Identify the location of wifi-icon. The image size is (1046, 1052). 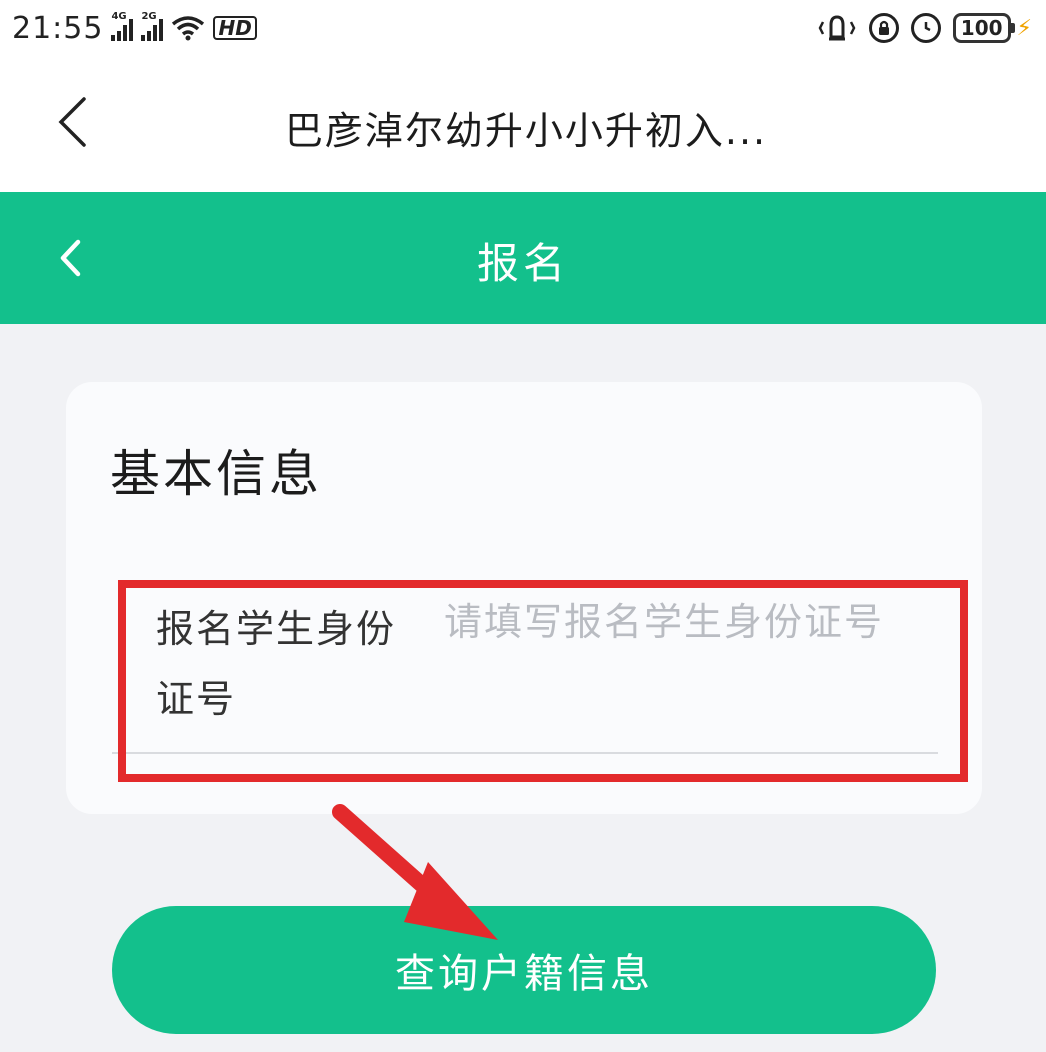
(188, 28).